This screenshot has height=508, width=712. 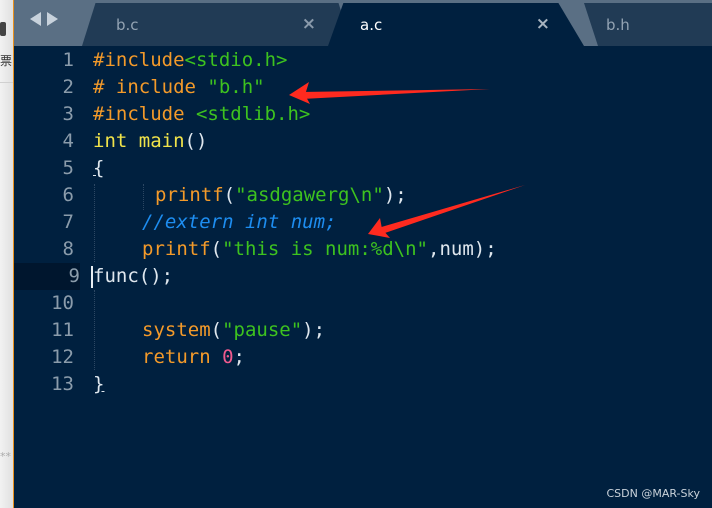 I want to click on line-number: 4, so click(x=68, y=141).